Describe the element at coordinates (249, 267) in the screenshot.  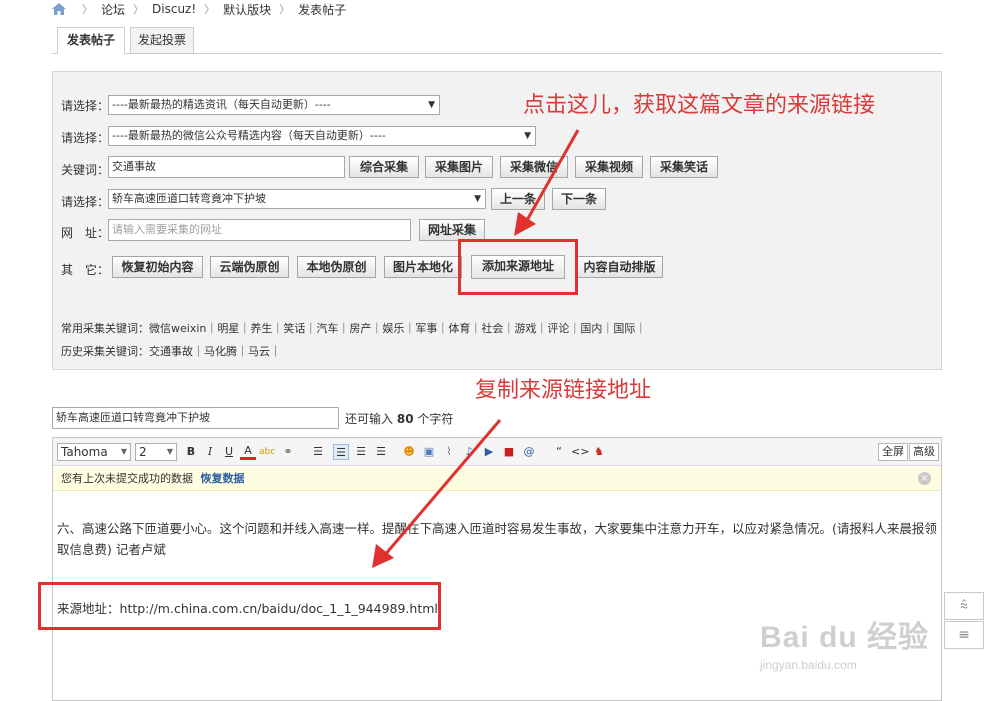
I see `cloud-rewrite-button: 云端伪原创` at that location.